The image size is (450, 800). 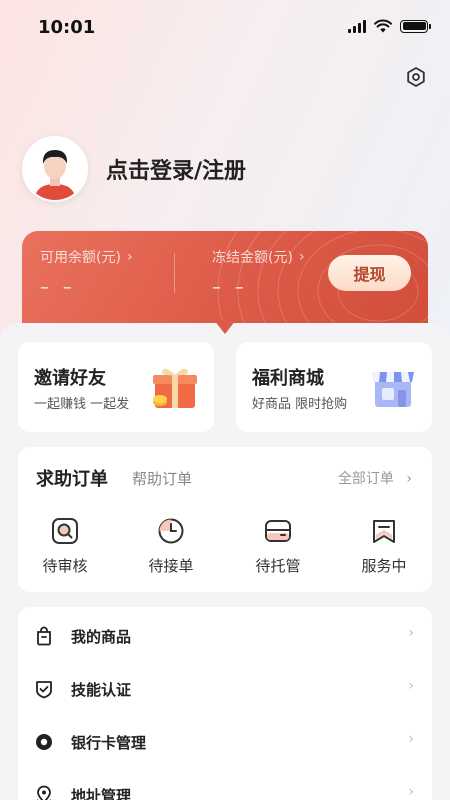 I want to click on settings-icon, so click(x=416, y=77).